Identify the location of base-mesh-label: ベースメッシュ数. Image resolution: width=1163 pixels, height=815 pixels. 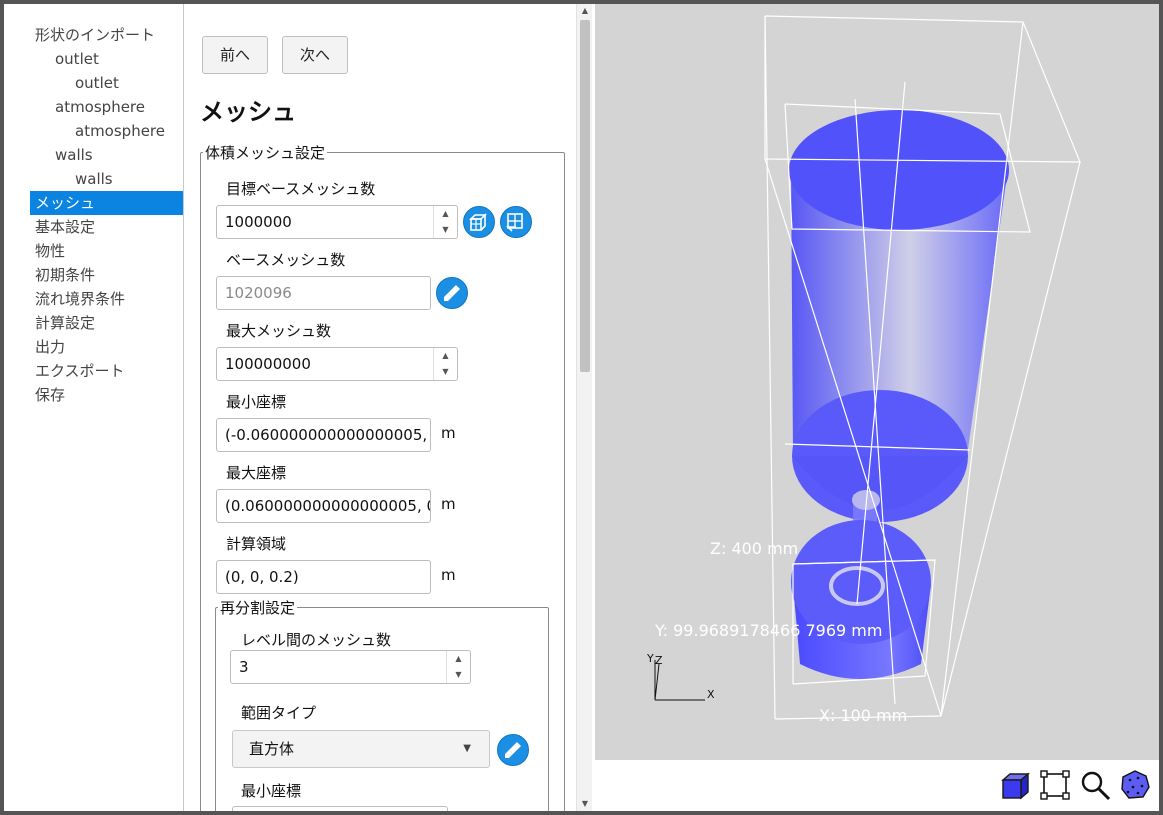
(286, 260).